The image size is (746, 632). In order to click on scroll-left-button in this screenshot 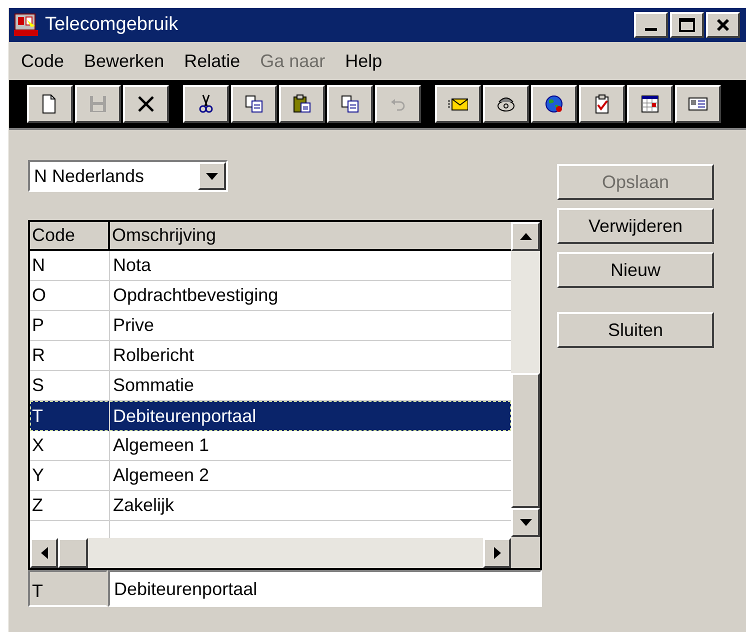, I will do `click(44, 553)`.